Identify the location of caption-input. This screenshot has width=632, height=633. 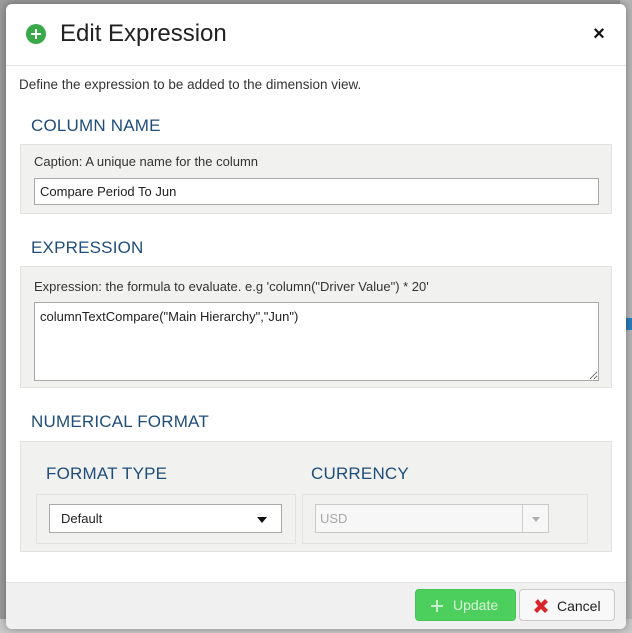
(316, 191).